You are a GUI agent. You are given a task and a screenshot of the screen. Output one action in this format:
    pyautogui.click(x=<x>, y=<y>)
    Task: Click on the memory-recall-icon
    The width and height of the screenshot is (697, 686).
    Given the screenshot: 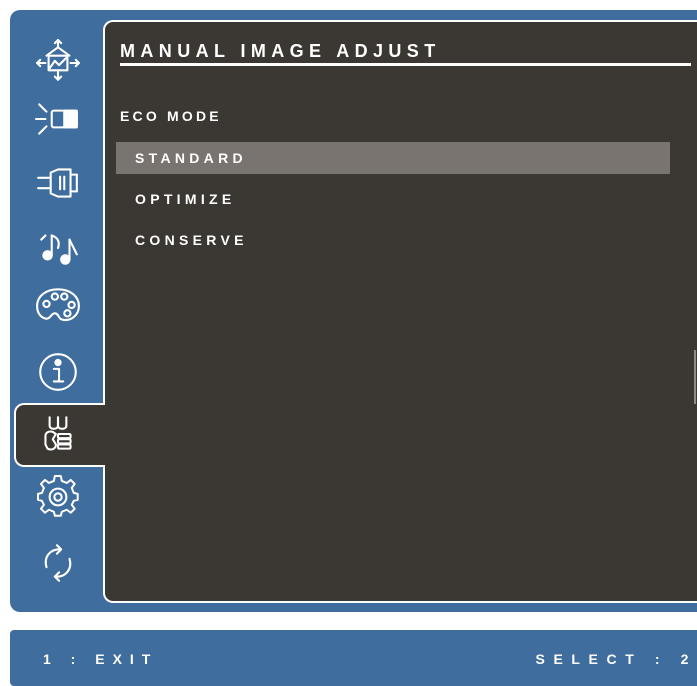 What is the action you would take?
    pyautogui.click(x=58, y=563)
    